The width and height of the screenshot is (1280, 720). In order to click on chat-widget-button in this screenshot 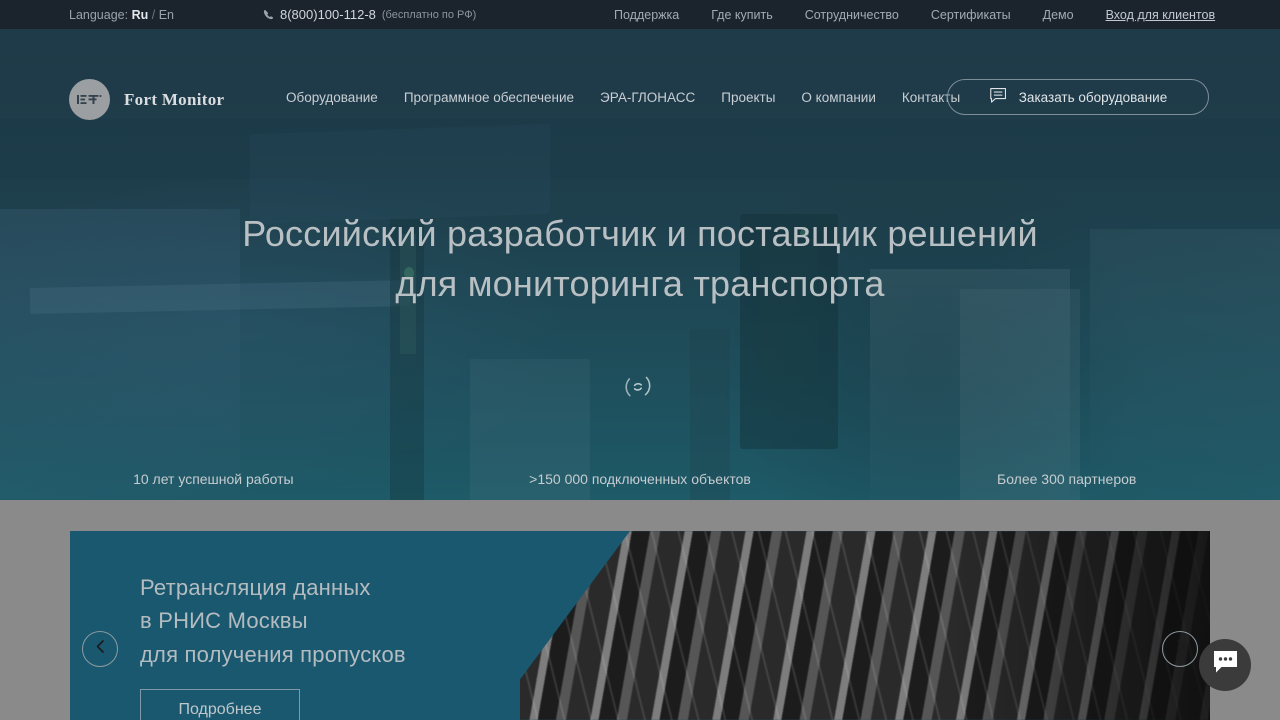, I will do `click(1225, 665)`.